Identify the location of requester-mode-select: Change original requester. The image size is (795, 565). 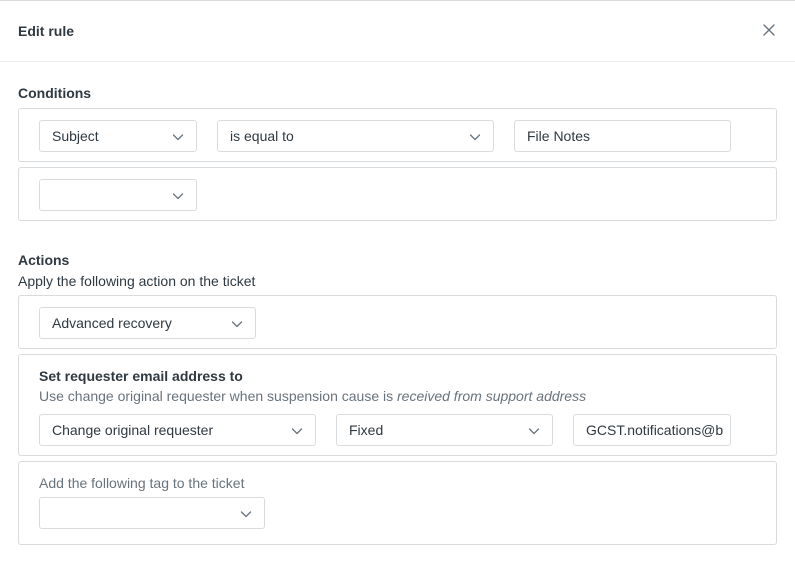
(177, 430).